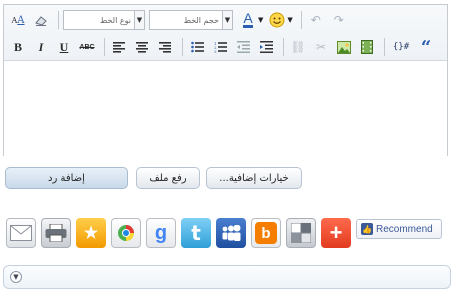  What do you see at coordinates (367, 229) in the screenshot?
I see `thumbs-up-icon: 👍` at bounding box center [367, 229].